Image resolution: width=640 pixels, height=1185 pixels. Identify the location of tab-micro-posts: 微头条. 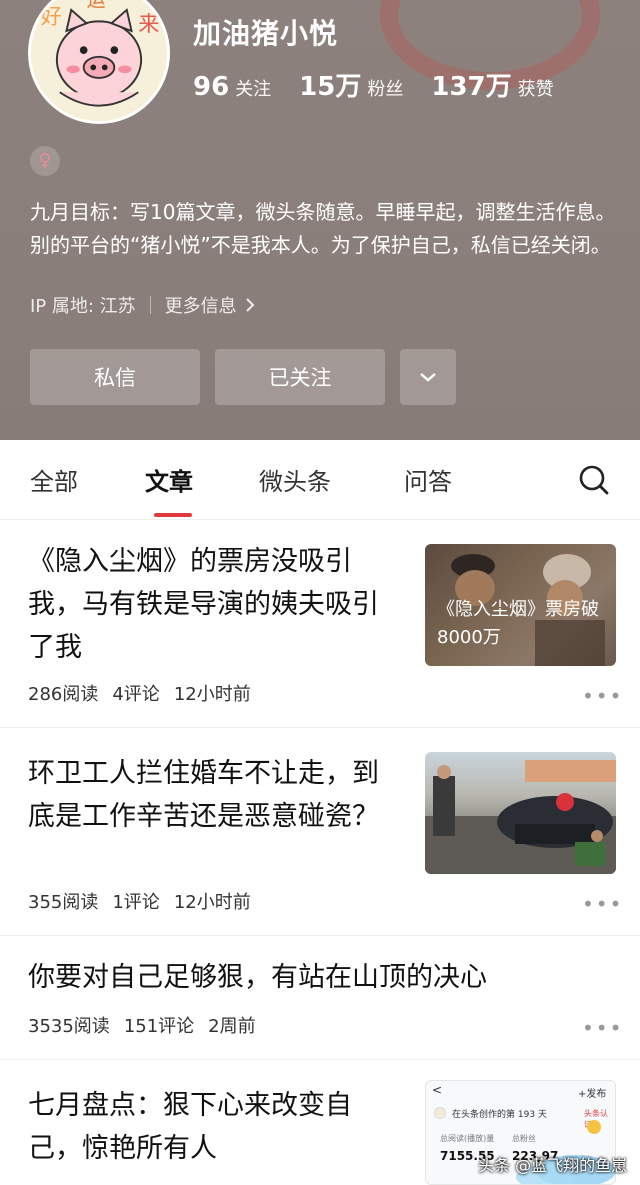
(295, 479).